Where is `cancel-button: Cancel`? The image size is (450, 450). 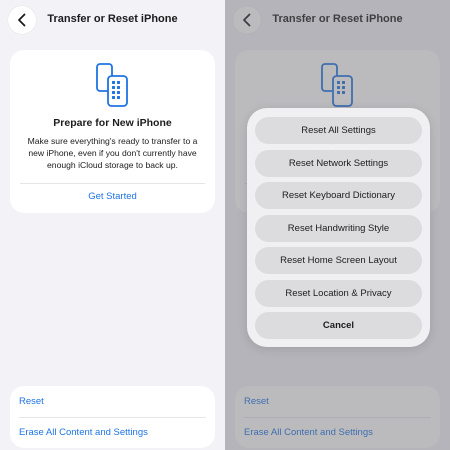 cancel-button: Cancel is located at coordinates (338, 325).